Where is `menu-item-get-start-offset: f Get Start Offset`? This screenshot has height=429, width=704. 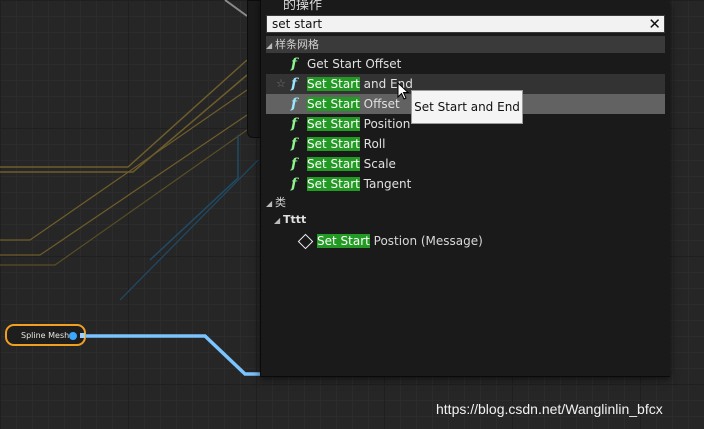 menu-item-get-start-offset: f Get Start Offset is located at coordinates (465, 64).